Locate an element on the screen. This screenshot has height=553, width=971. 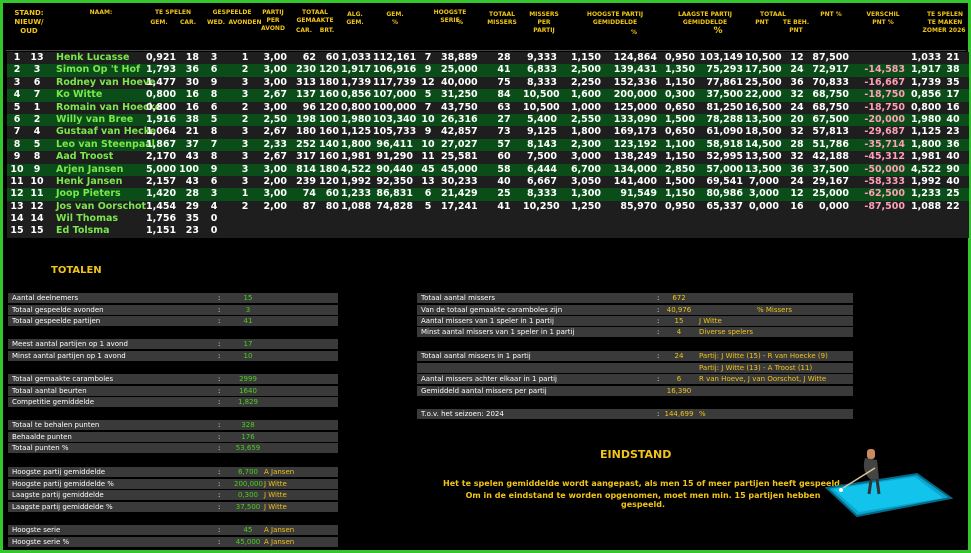
cell-tbp: 36 is located at coordinates (797, 169).